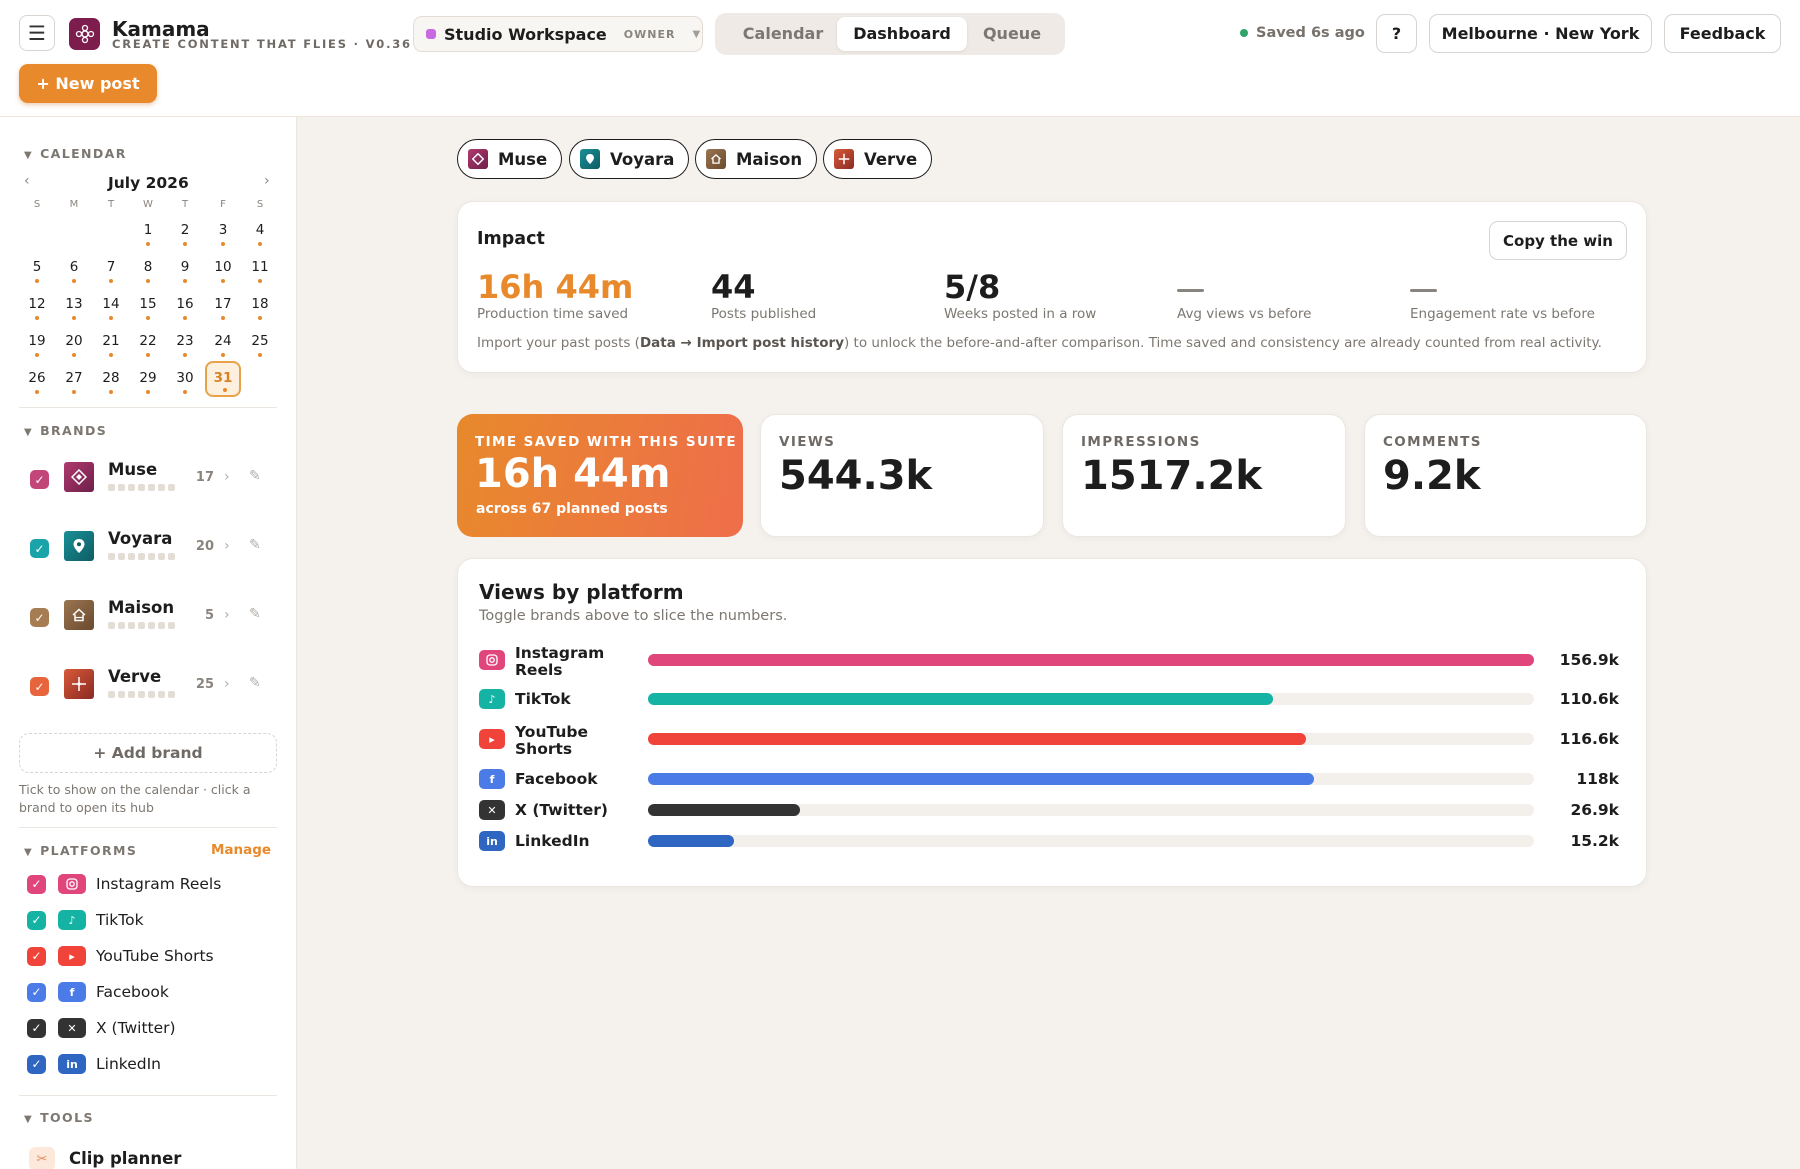 Image resolution: width=1800 pixels, height=1169 pixels. I want to click on calendar-day: 21, so click(111, 342).